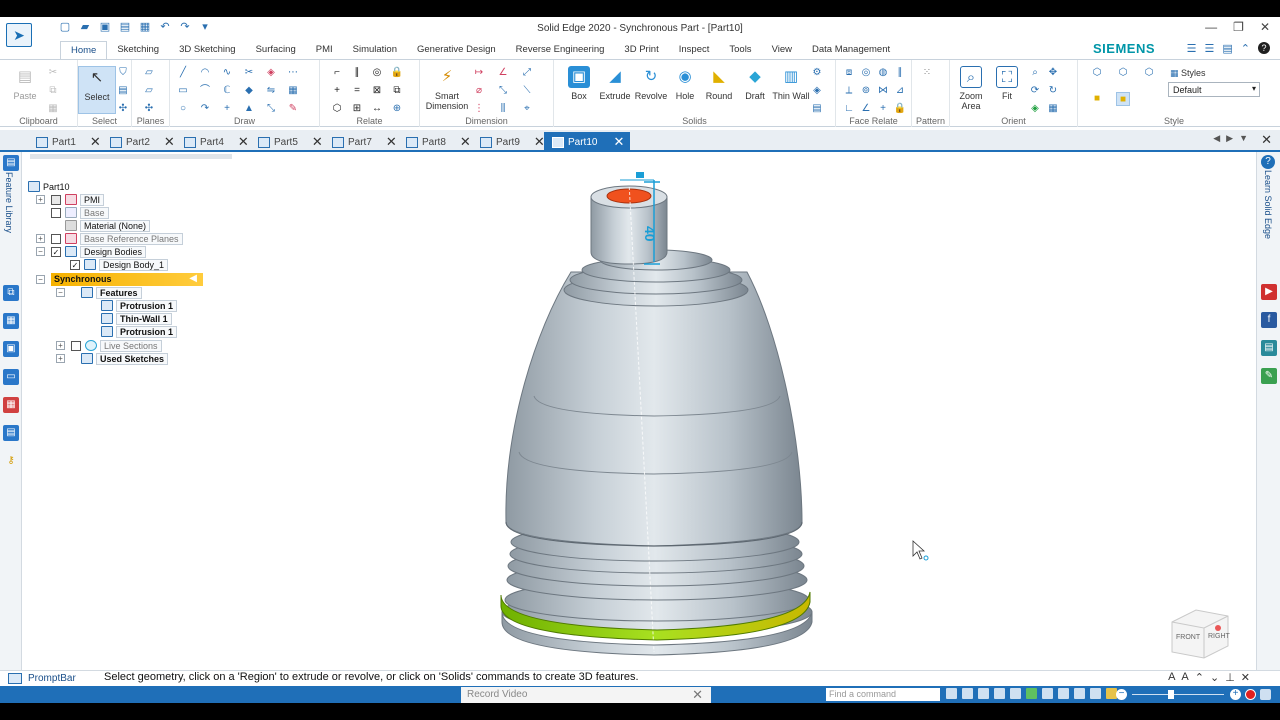 This screenshot has width=1280, height=720. Describe the element at coordinates (503, 73) in the screenshot. I see `angle-icon: ∠` at that location.